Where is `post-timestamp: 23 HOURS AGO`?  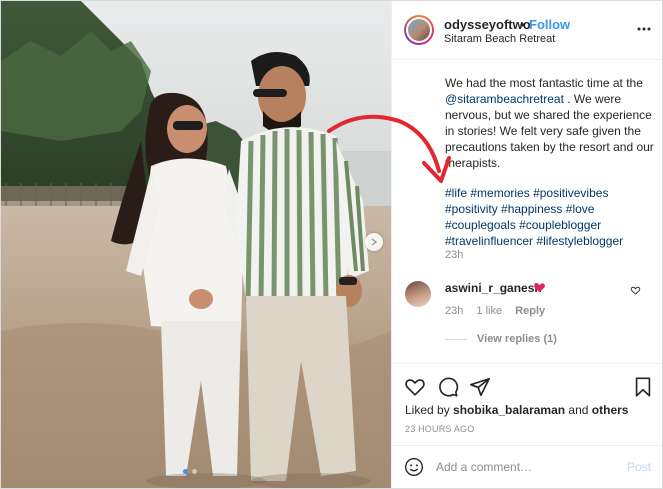 post-timestamp: 23 HOURS AGO is located at coordinates (439, 429).